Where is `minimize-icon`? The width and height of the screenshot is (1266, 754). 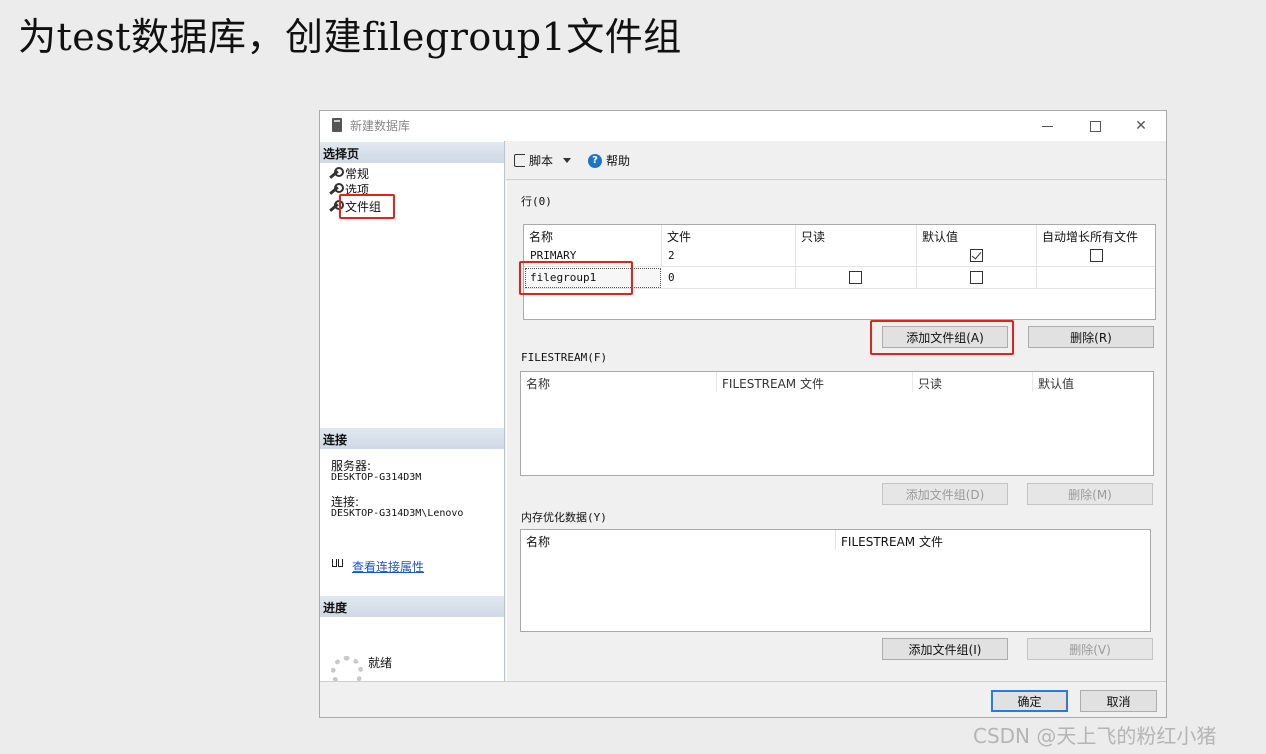
minimize-icon is located at coordinates (1047, 126).